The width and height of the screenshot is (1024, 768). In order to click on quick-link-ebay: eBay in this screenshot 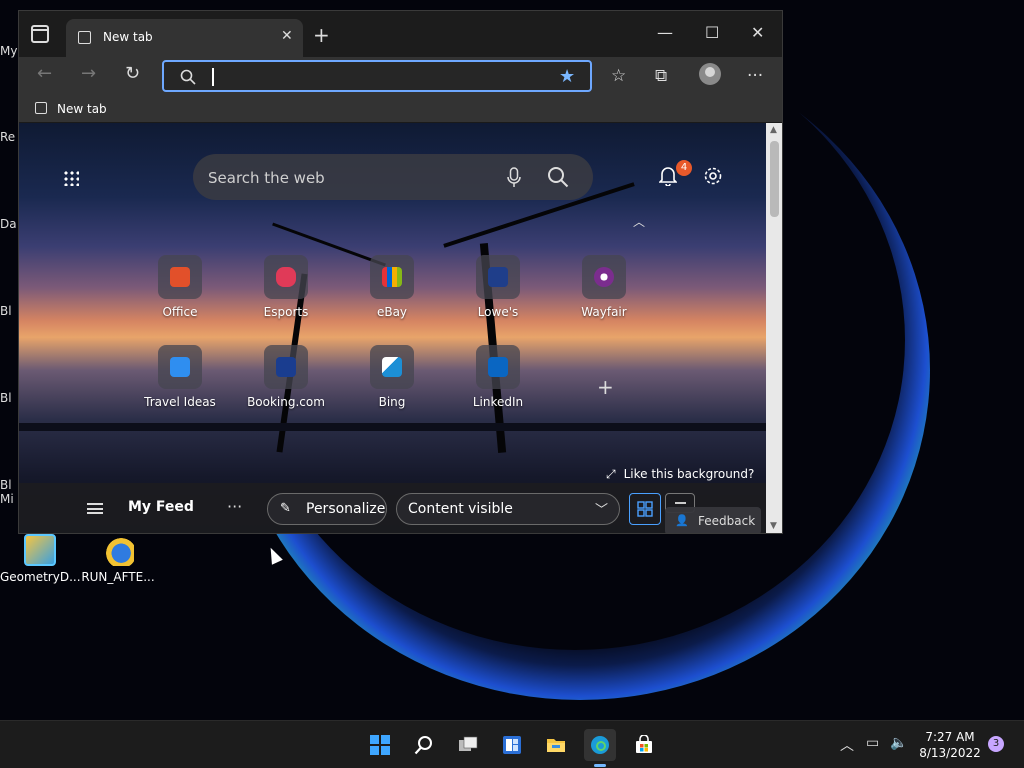, I will do `click(392, 287)`.